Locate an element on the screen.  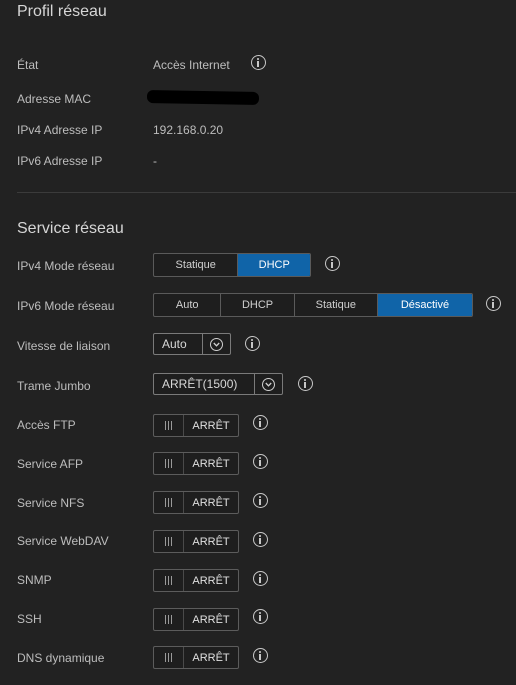
ipv6-mode-label: IPv6 Mode réseau is located at coordinates (66, 306).